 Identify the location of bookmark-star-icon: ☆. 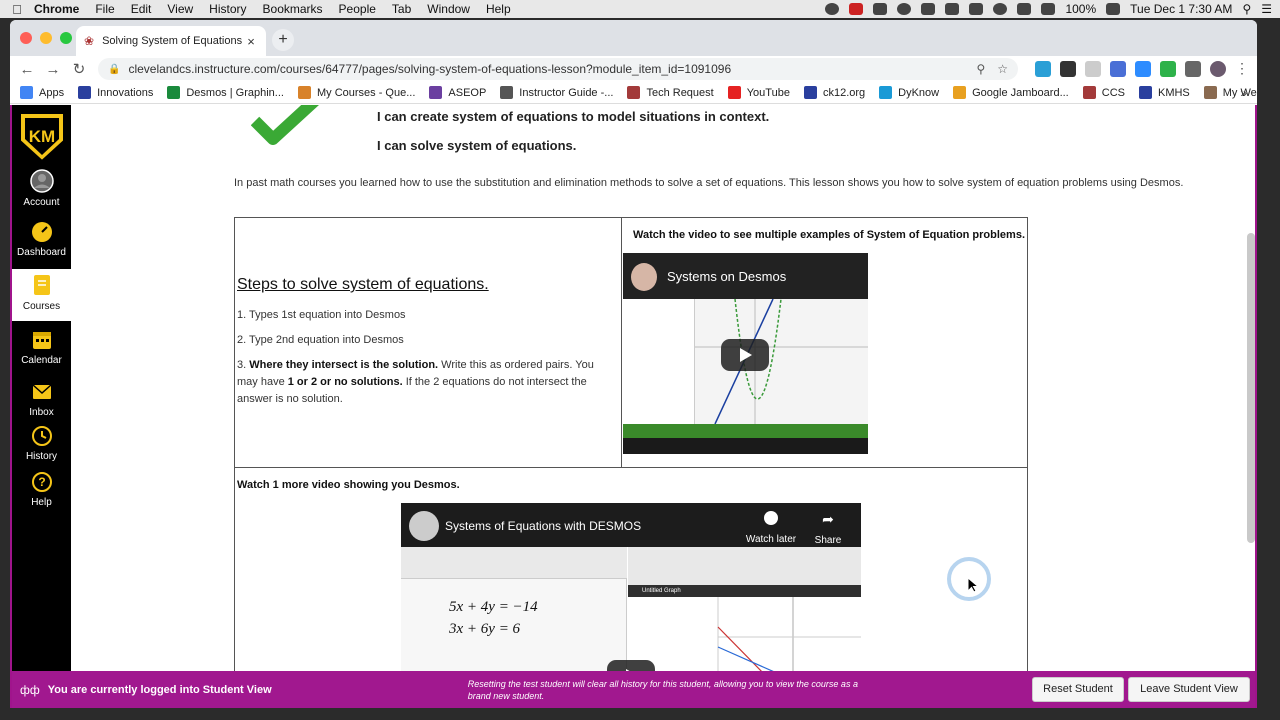
(1002, 69).